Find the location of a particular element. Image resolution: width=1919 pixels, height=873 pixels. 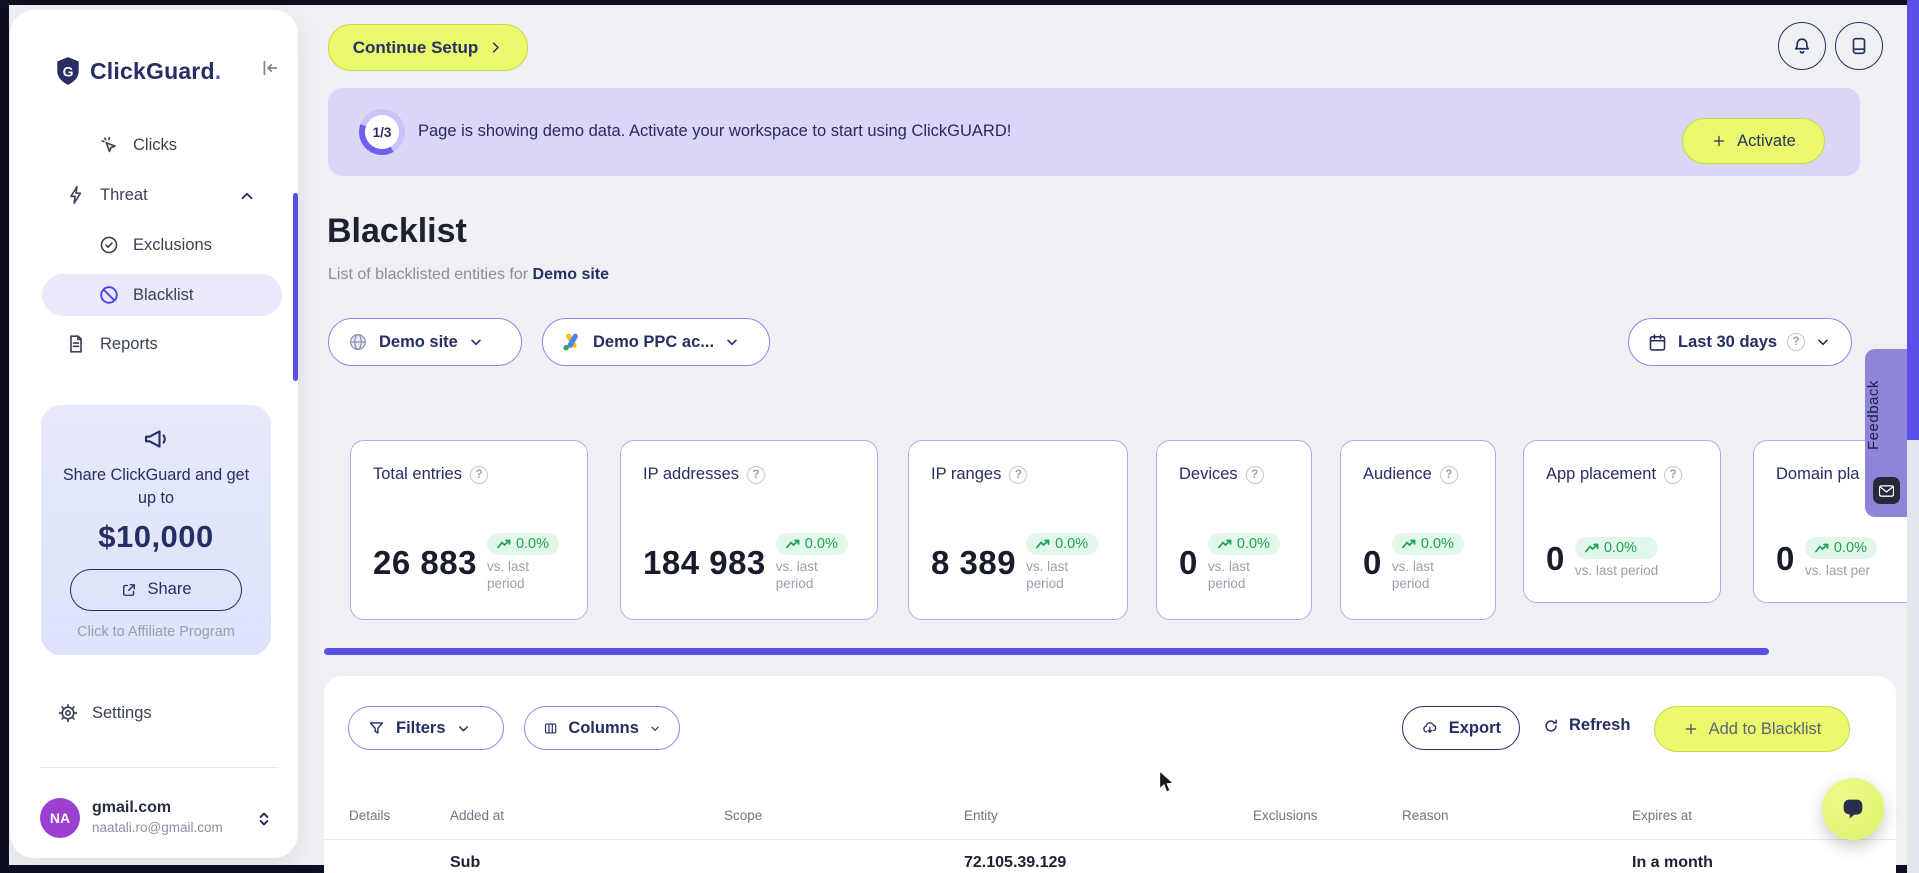

sidebar-item-label: Reports is located at coordinates (129, 343).